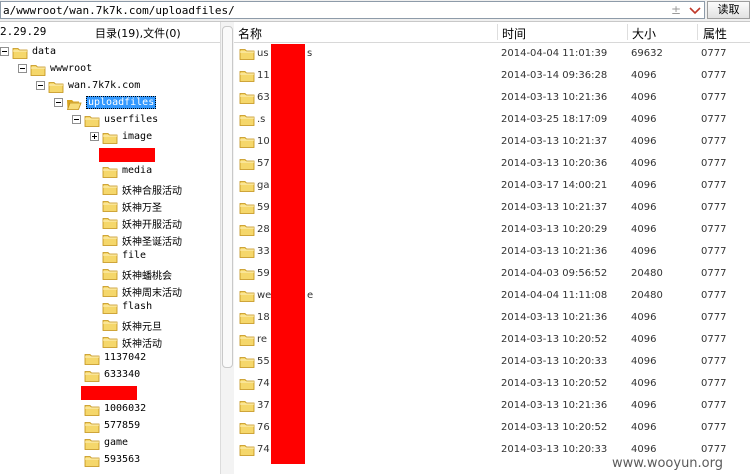  Describe the element at coordinates (492, 340) in the screenshot. I see `file-row: re 2014-03-13 10:20:52 4096 0777` at that location.